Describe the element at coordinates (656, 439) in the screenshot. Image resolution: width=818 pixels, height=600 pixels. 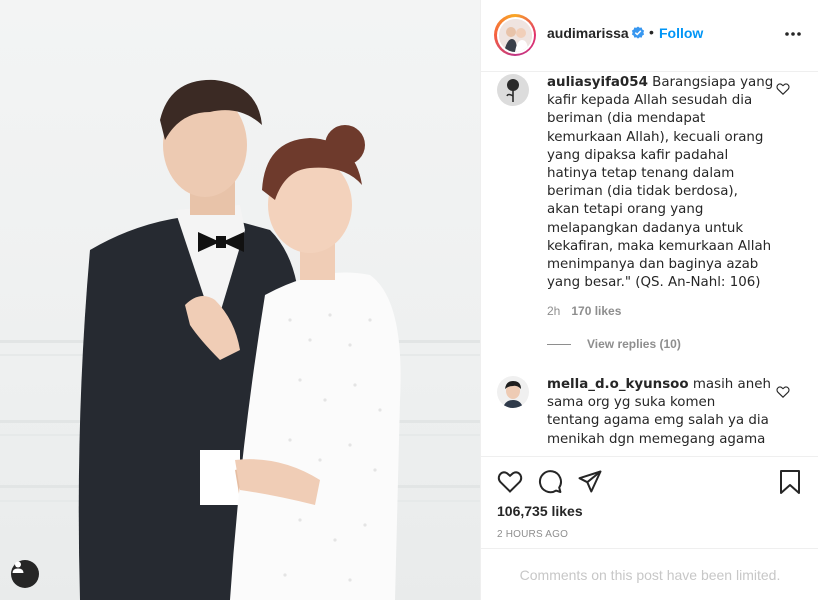
I see `comment-line: menikah dgn memegang agama` at that location.